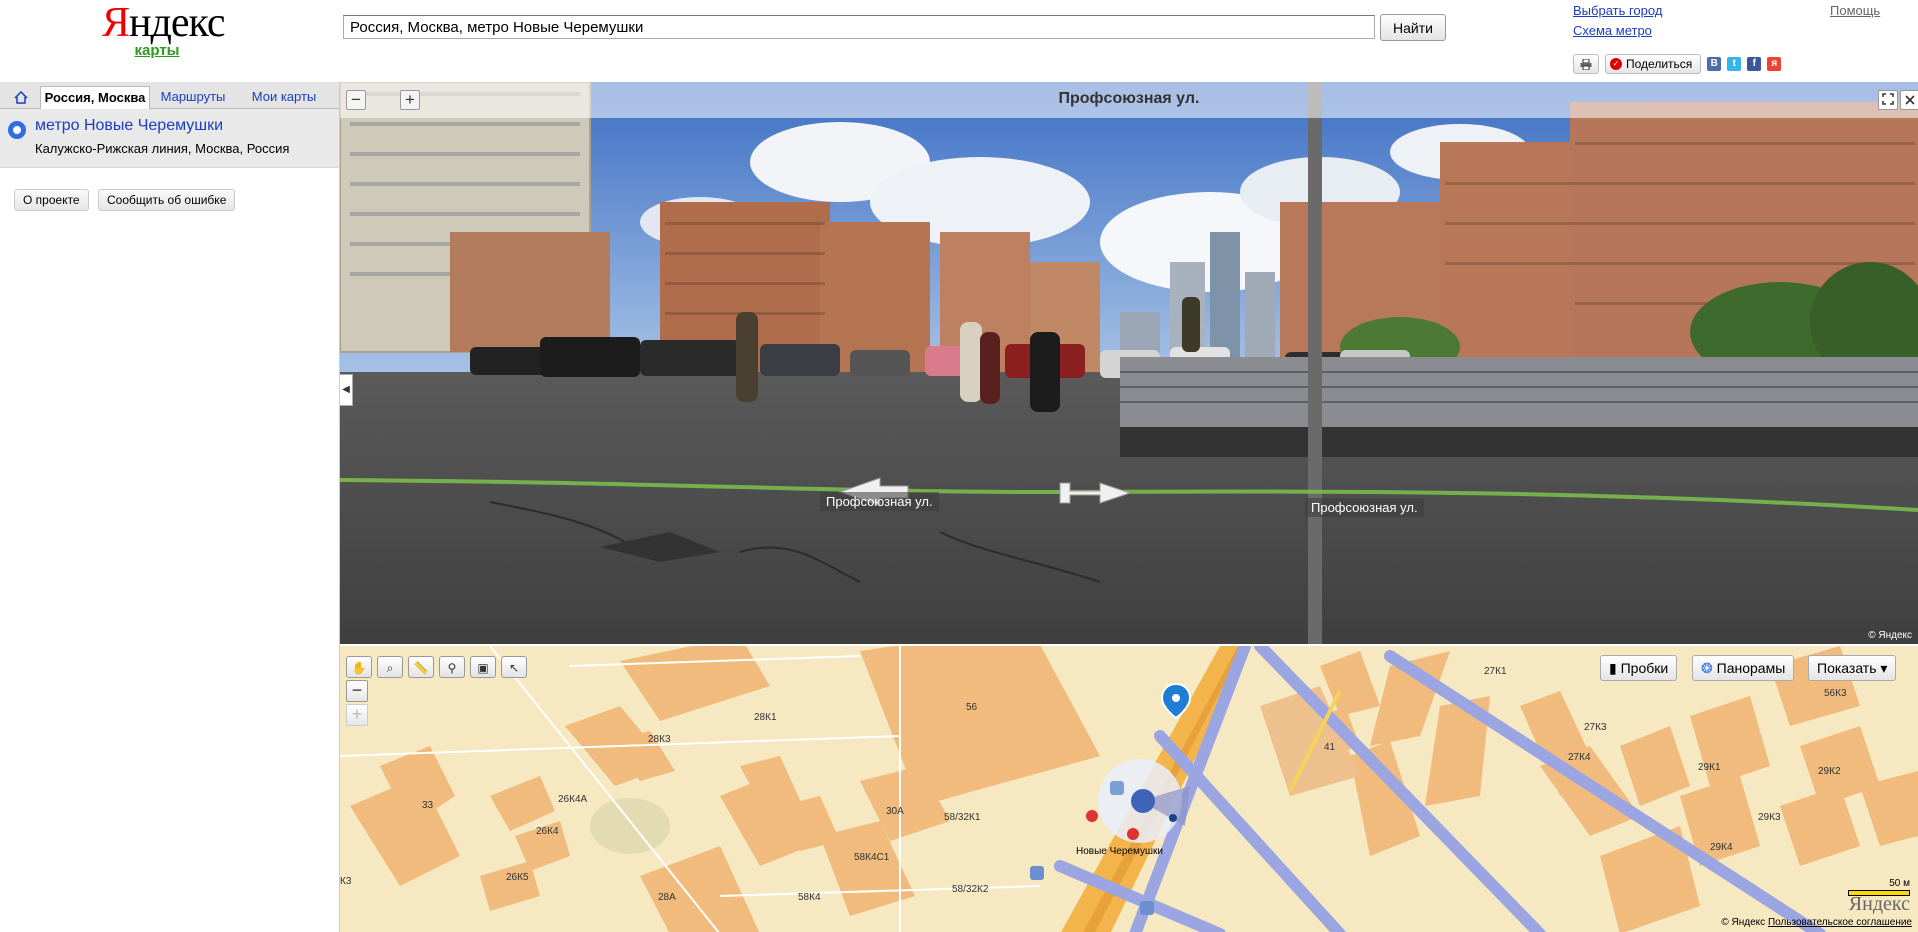 The image size is (1918, 932). I want to click on drag-tool-button: ✋, so click(359, 667).